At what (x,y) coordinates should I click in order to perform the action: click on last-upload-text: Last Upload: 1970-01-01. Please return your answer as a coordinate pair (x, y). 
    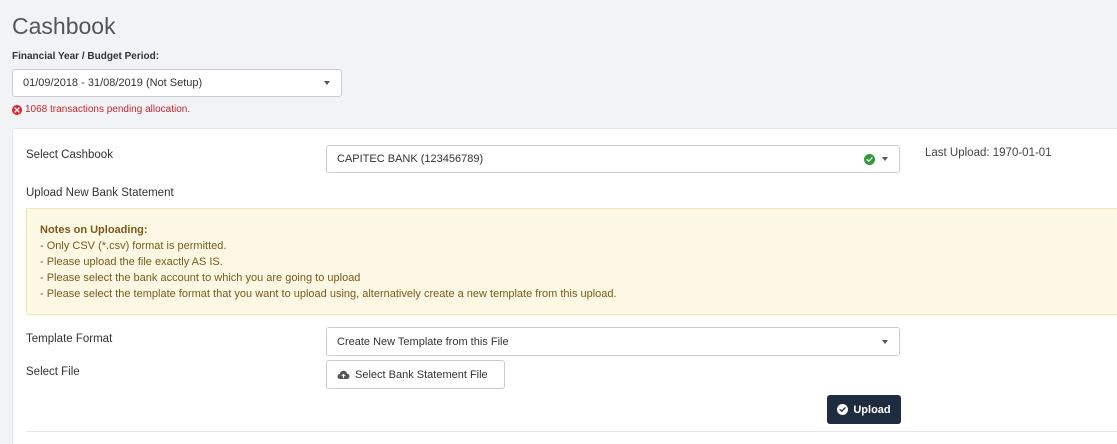
    Looking at the image, I should click on (988, 153).